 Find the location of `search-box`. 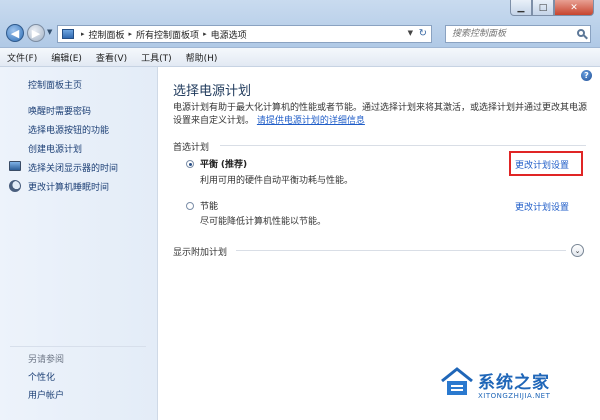

search-box is located at coordinates (518, 34).